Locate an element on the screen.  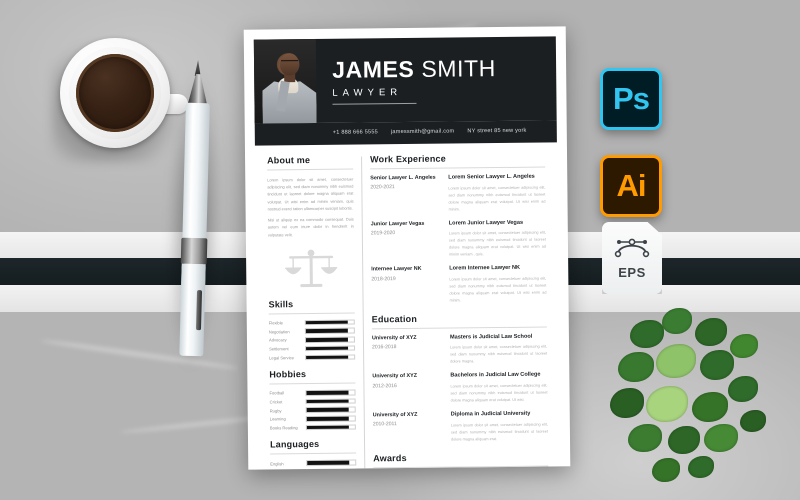
hobby-label: Rugby is located at coordinates (275, 410).